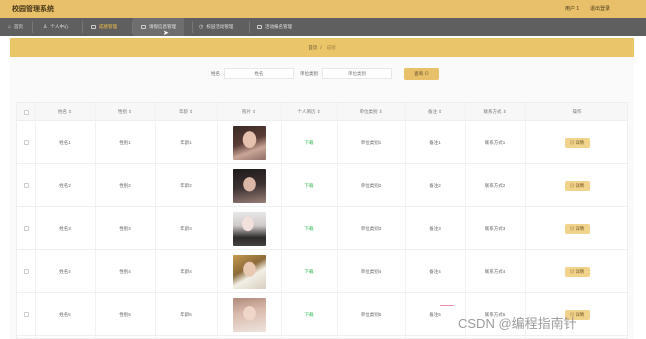 Image resolution: width=646 pixels, height=339 pixels. I want to click on breadcrumb-home: 首页, so click(312, 48).